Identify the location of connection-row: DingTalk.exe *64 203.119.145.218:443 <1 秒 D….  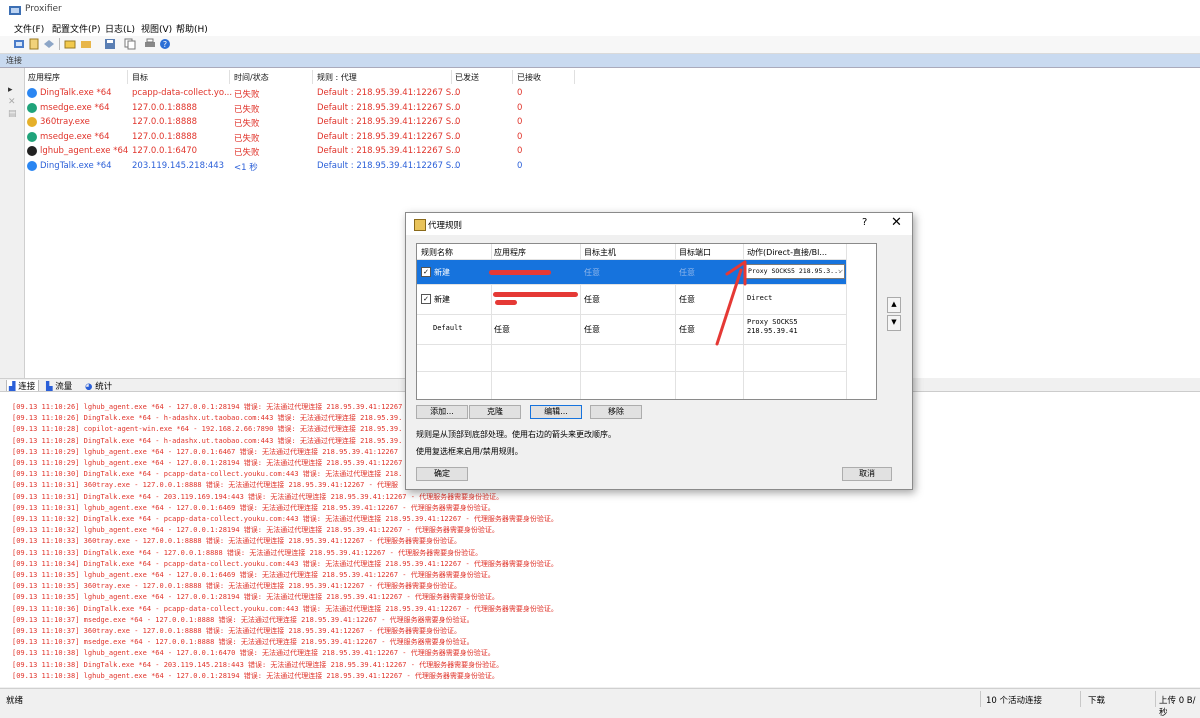
(305, 166).